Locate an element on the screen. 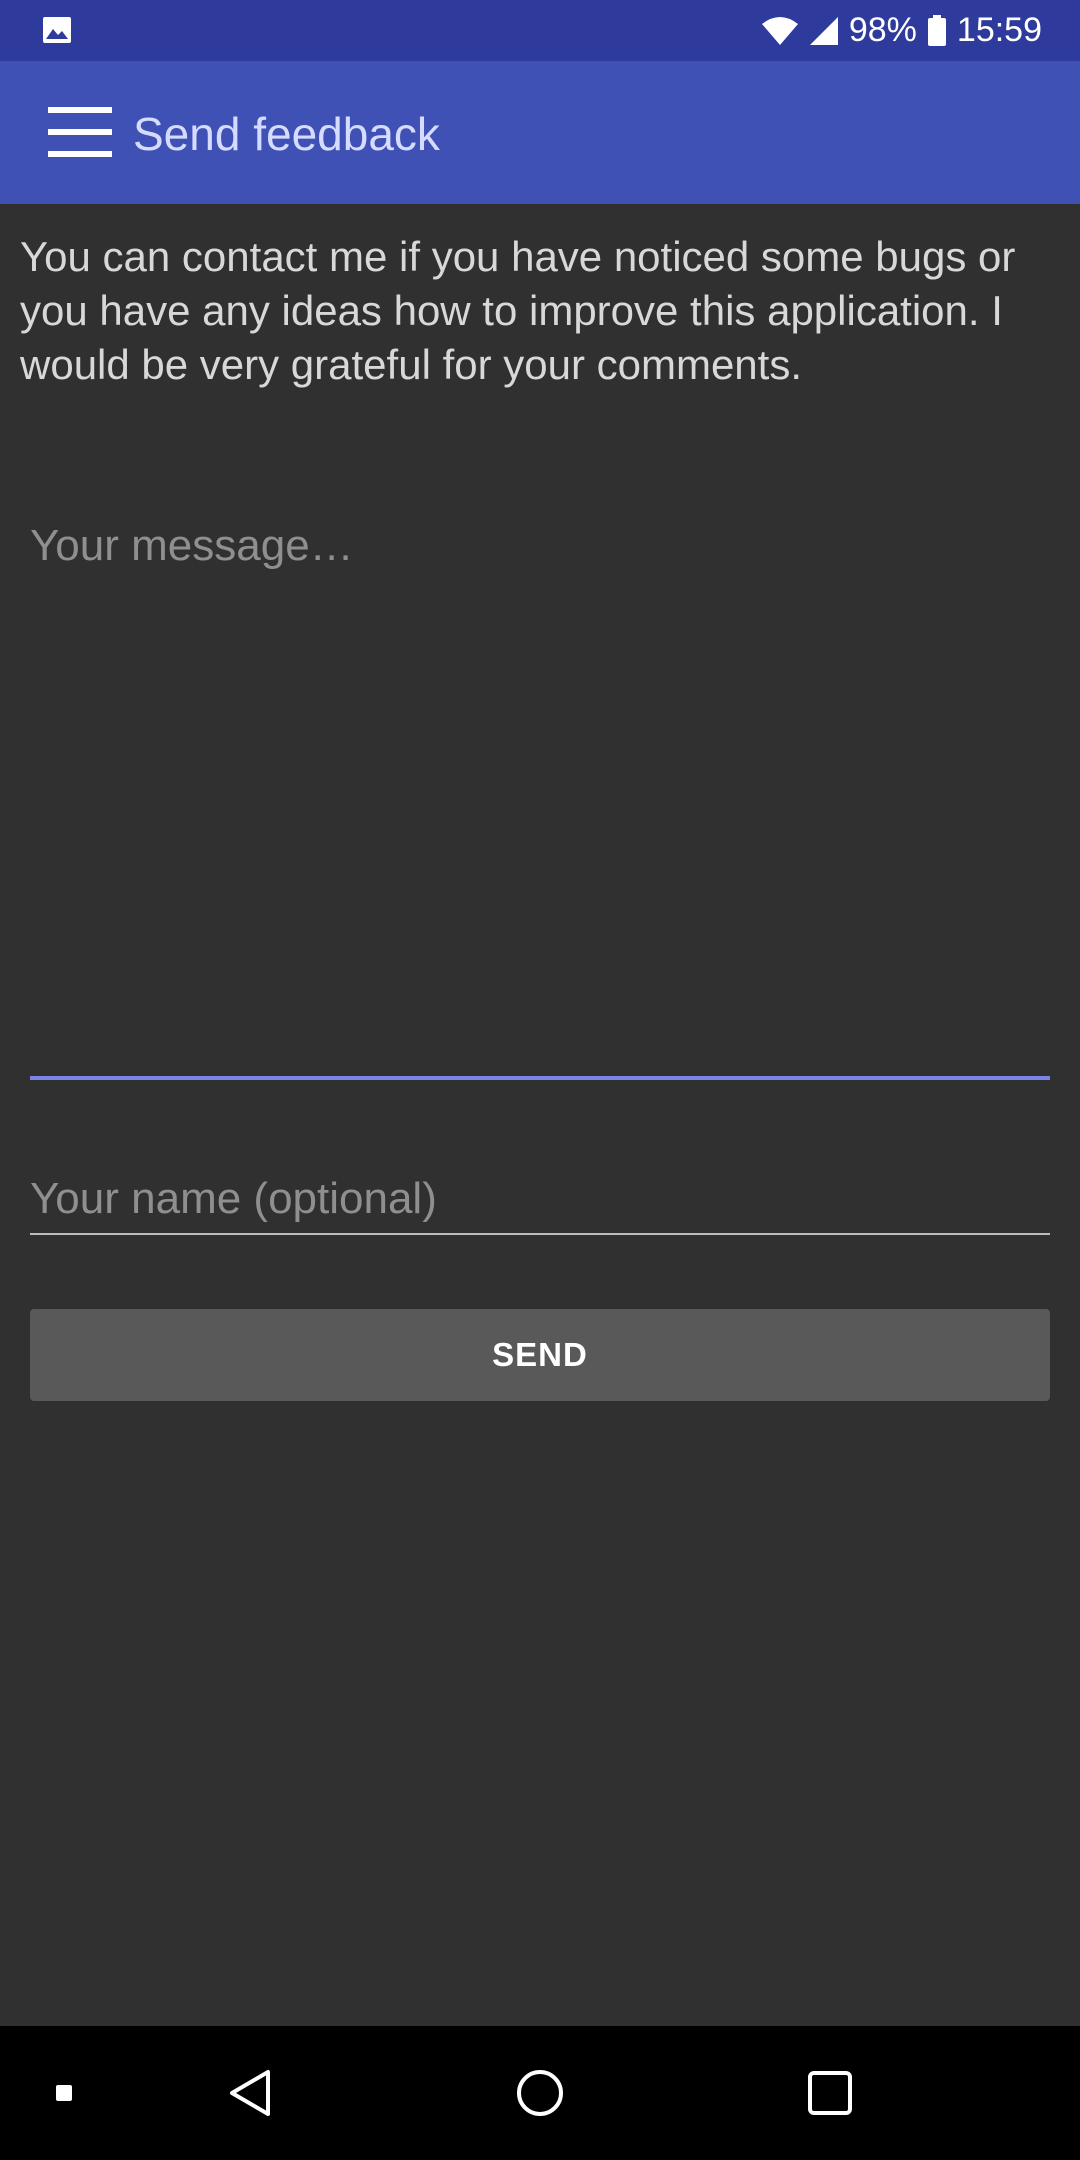 This screenshot has width=1080, height=2160. name-input is located at coordinates (540, 1199).